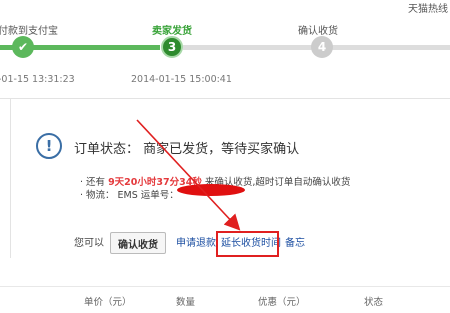 The image size is (450, 313). What do you see at coordinates (196, 241) in the screenshot?
I see `apply-refund-link: 申请退款` at bounding box center [196, 241].